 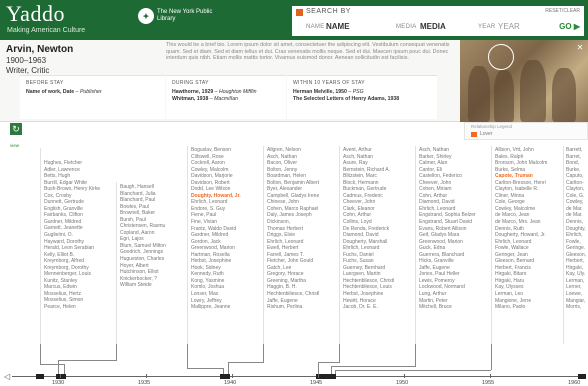 I want to click on resident-name: Jacob, Dr. E. E., so click(x=379, y=307).